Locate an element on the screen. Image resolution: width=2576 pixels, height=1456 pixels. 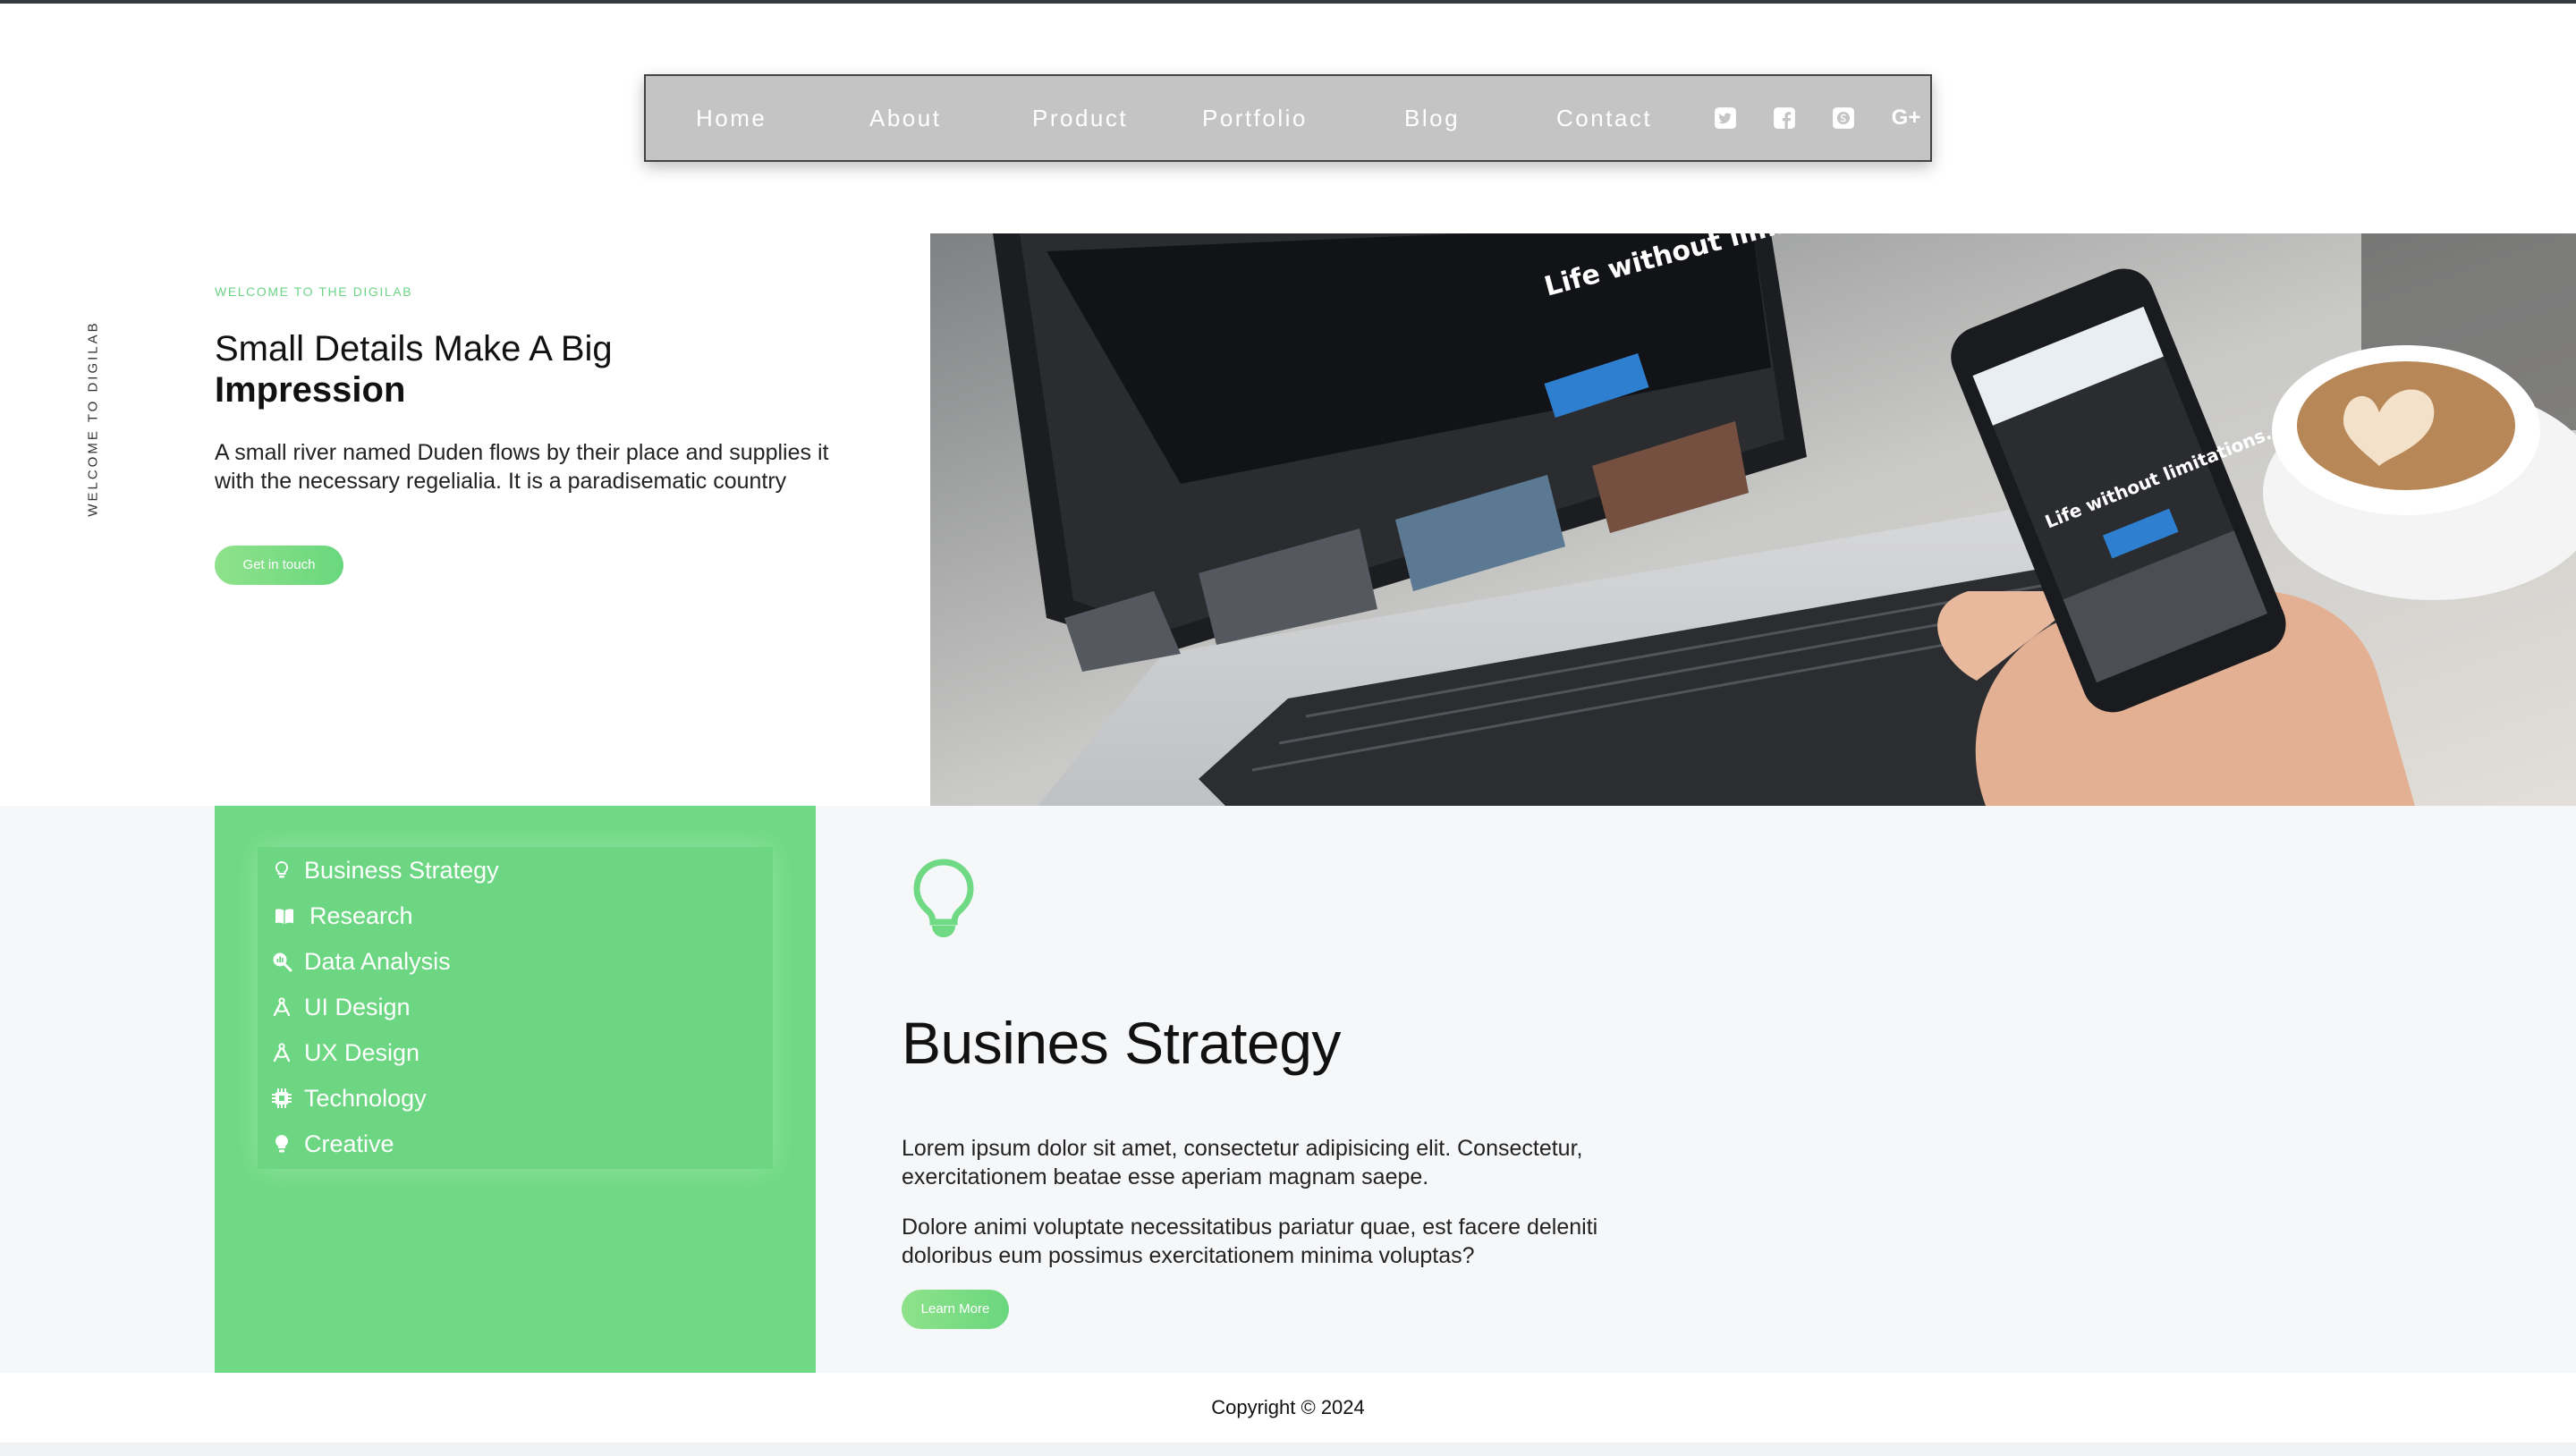
top-rule is located at coordinates (1288, 2).